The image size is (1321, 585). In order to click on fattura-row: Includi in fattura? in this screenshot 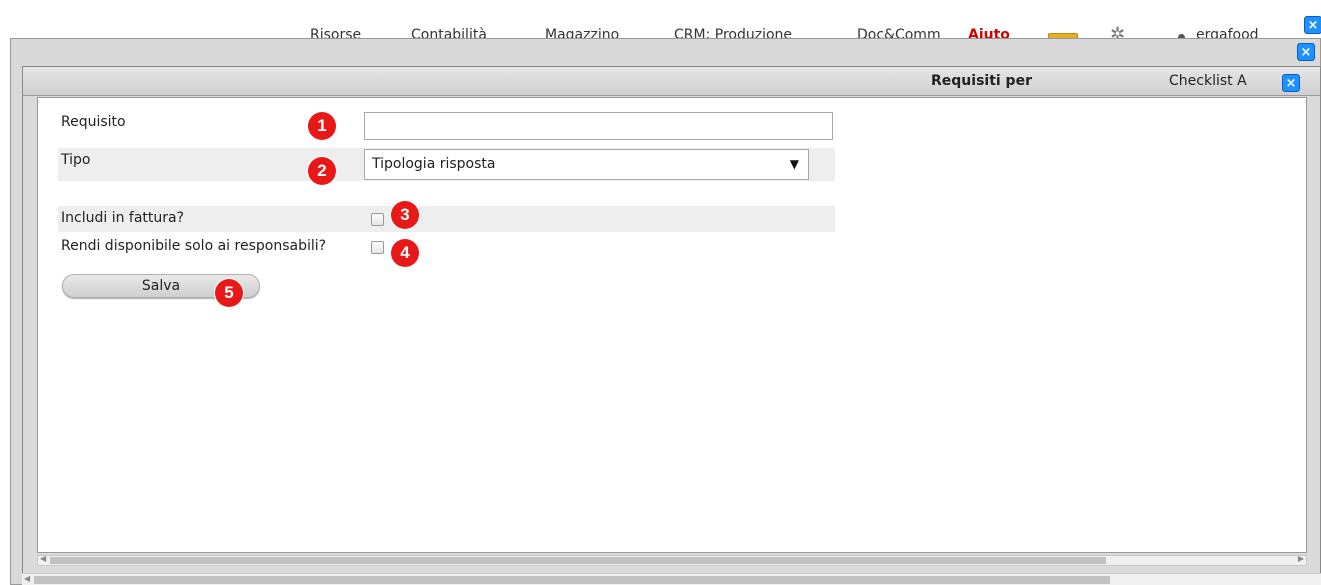, I will do `click(446, 219)`.